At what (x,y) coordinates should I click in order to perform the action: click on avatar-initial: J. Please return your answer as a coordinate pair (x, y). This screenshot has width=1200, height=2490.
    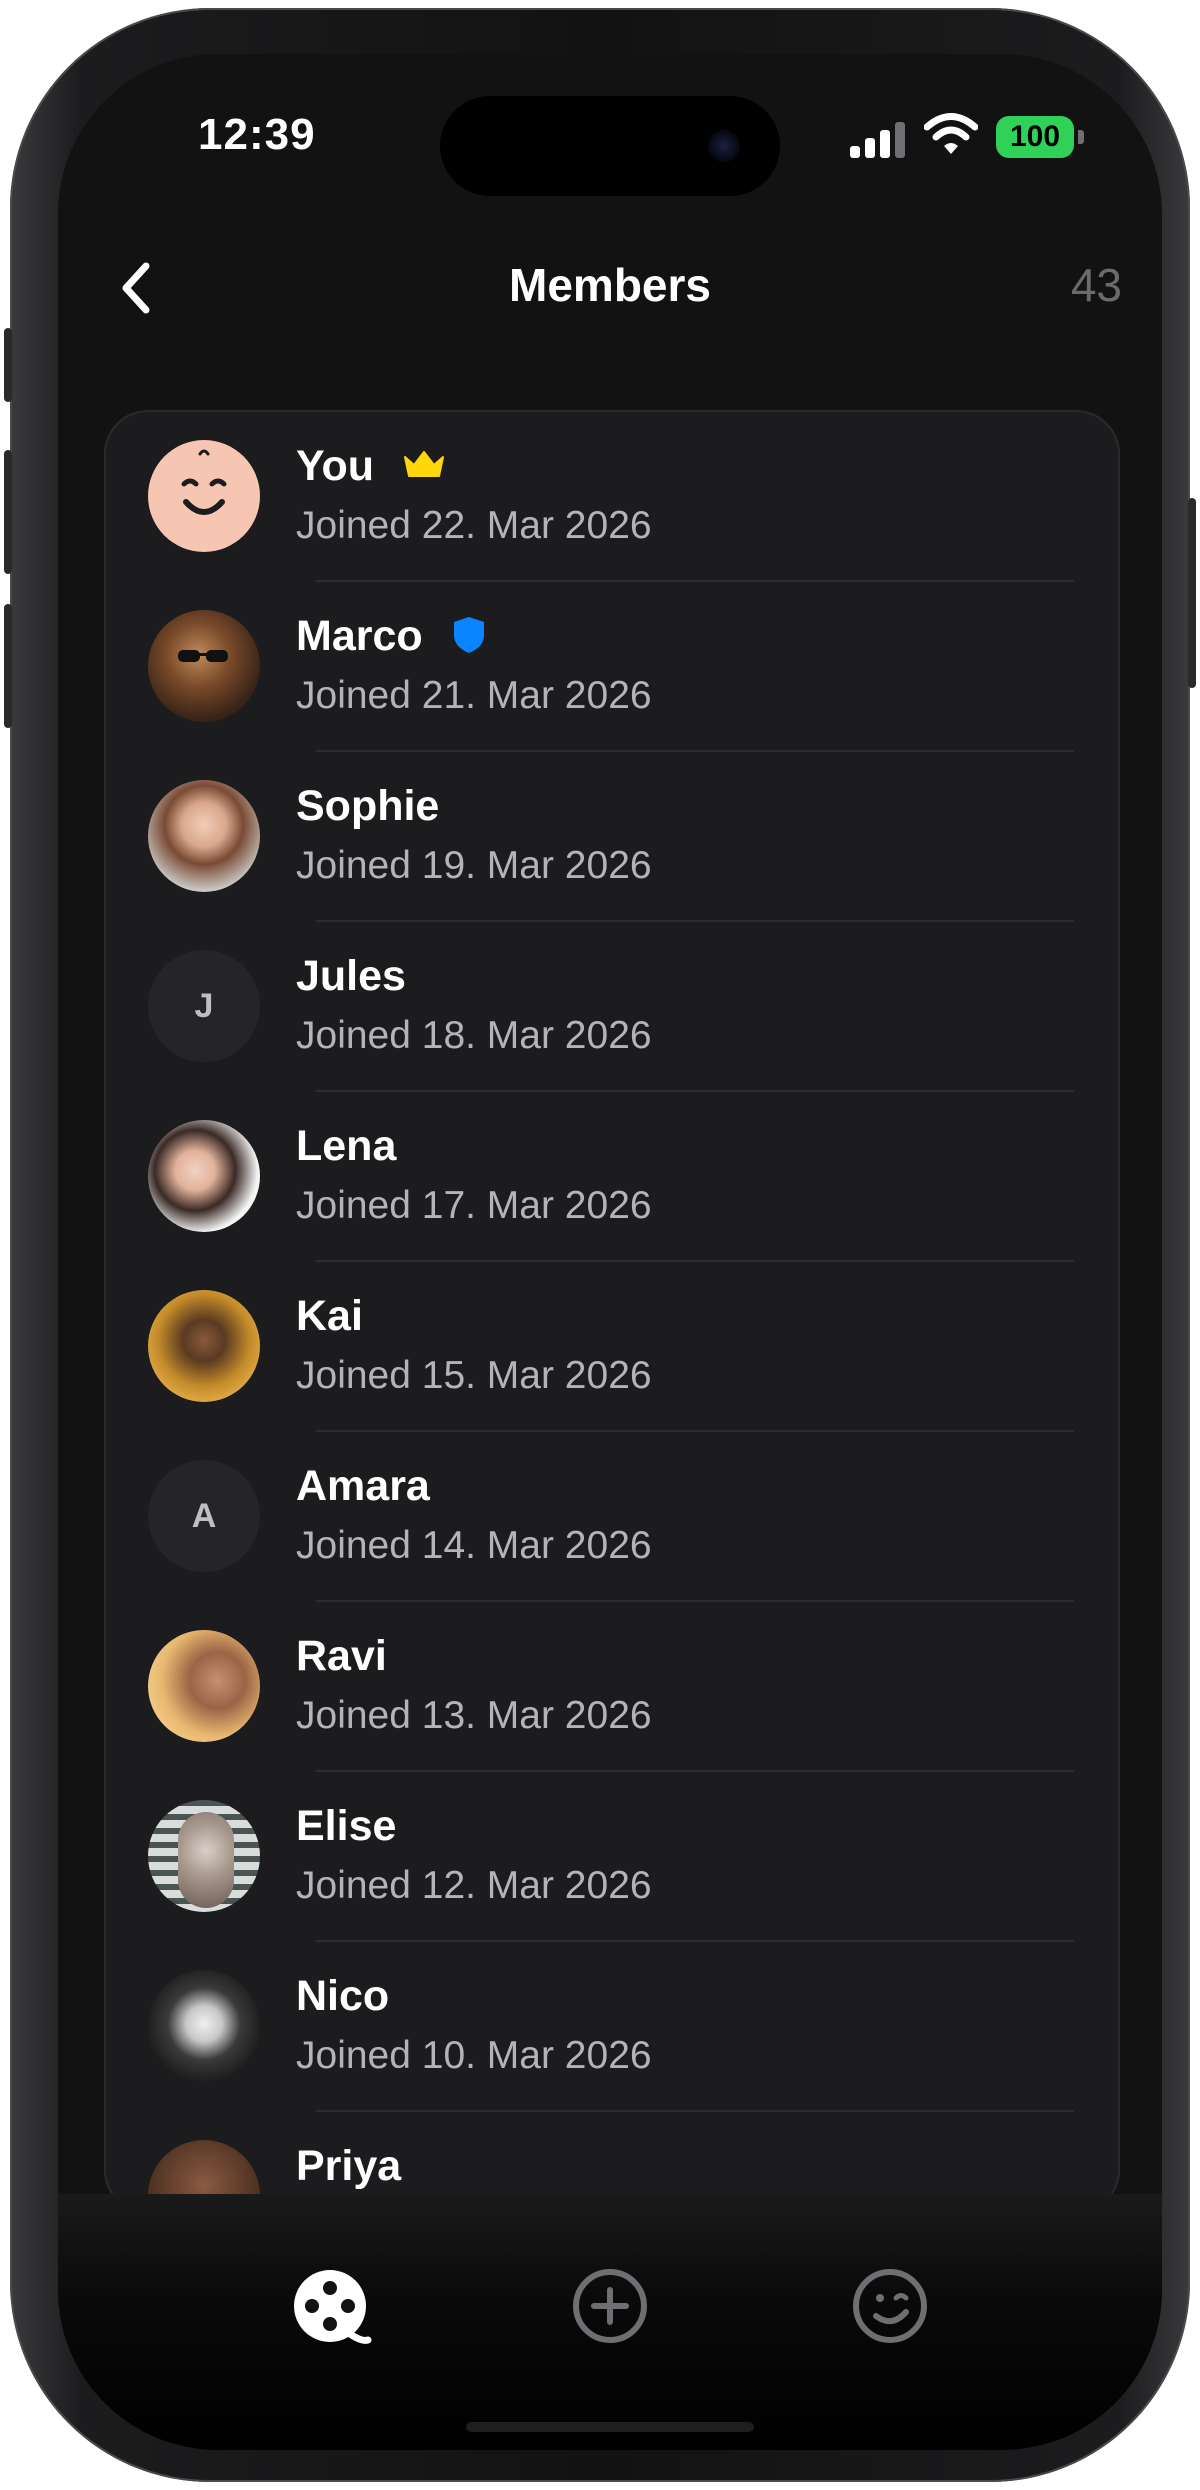
    Looking at the image, I should click on (204, 1006).